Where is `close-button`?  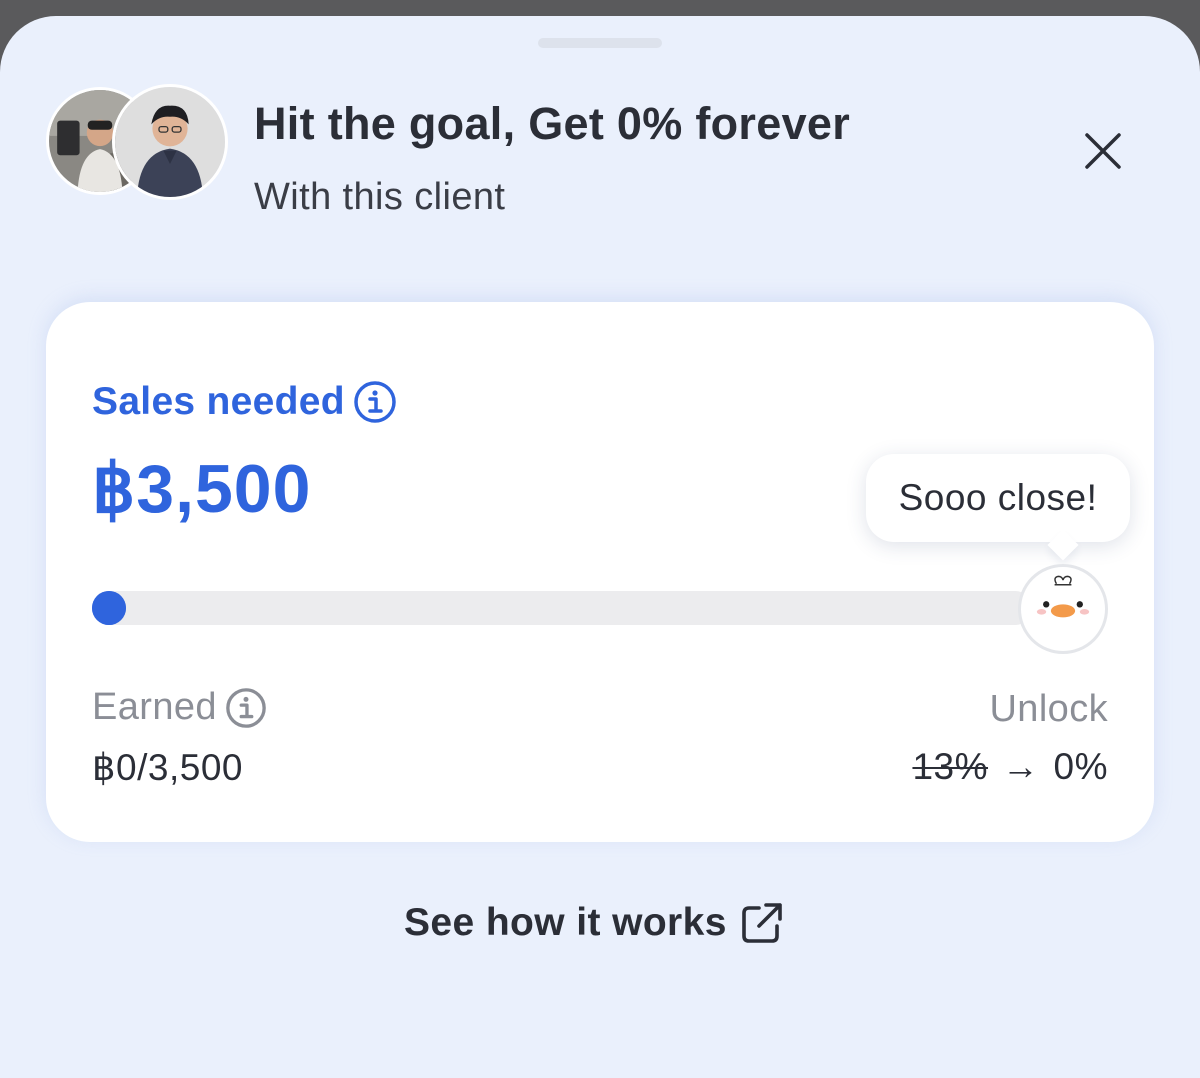
close-button is located at coordinates (1103, 151).